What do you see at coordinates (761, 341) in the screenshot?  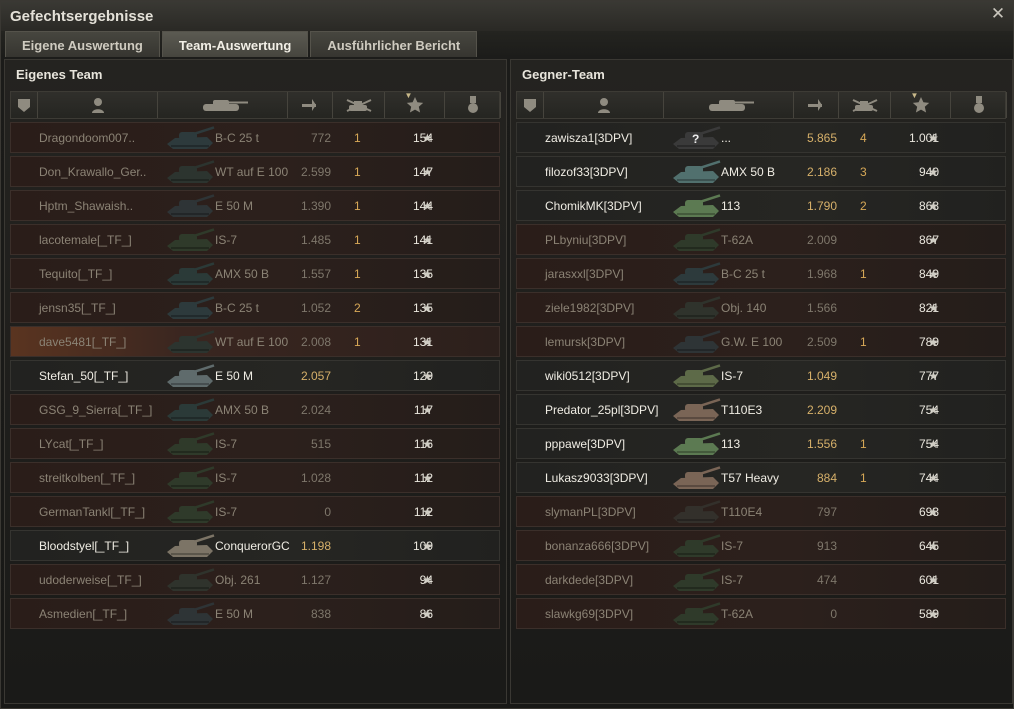 I see `player-row: lemursk[3DPV] G.W. E 100 2.509 1 789 ★` at bounding box center [761, 341].